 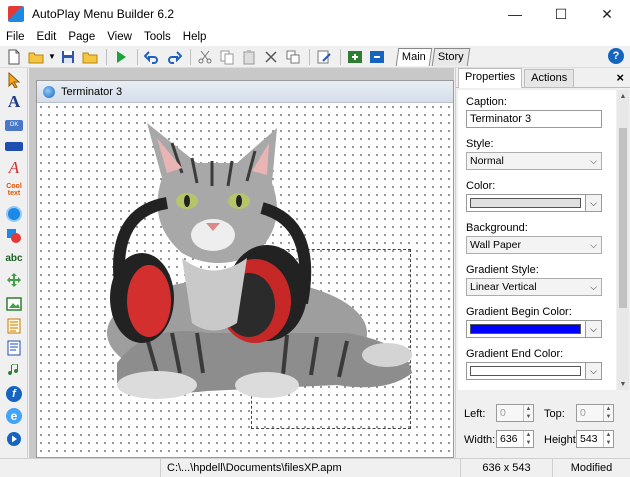 I want to click on menu-bar: File Edit Page View Tools Help, so click(x=315, y=37).